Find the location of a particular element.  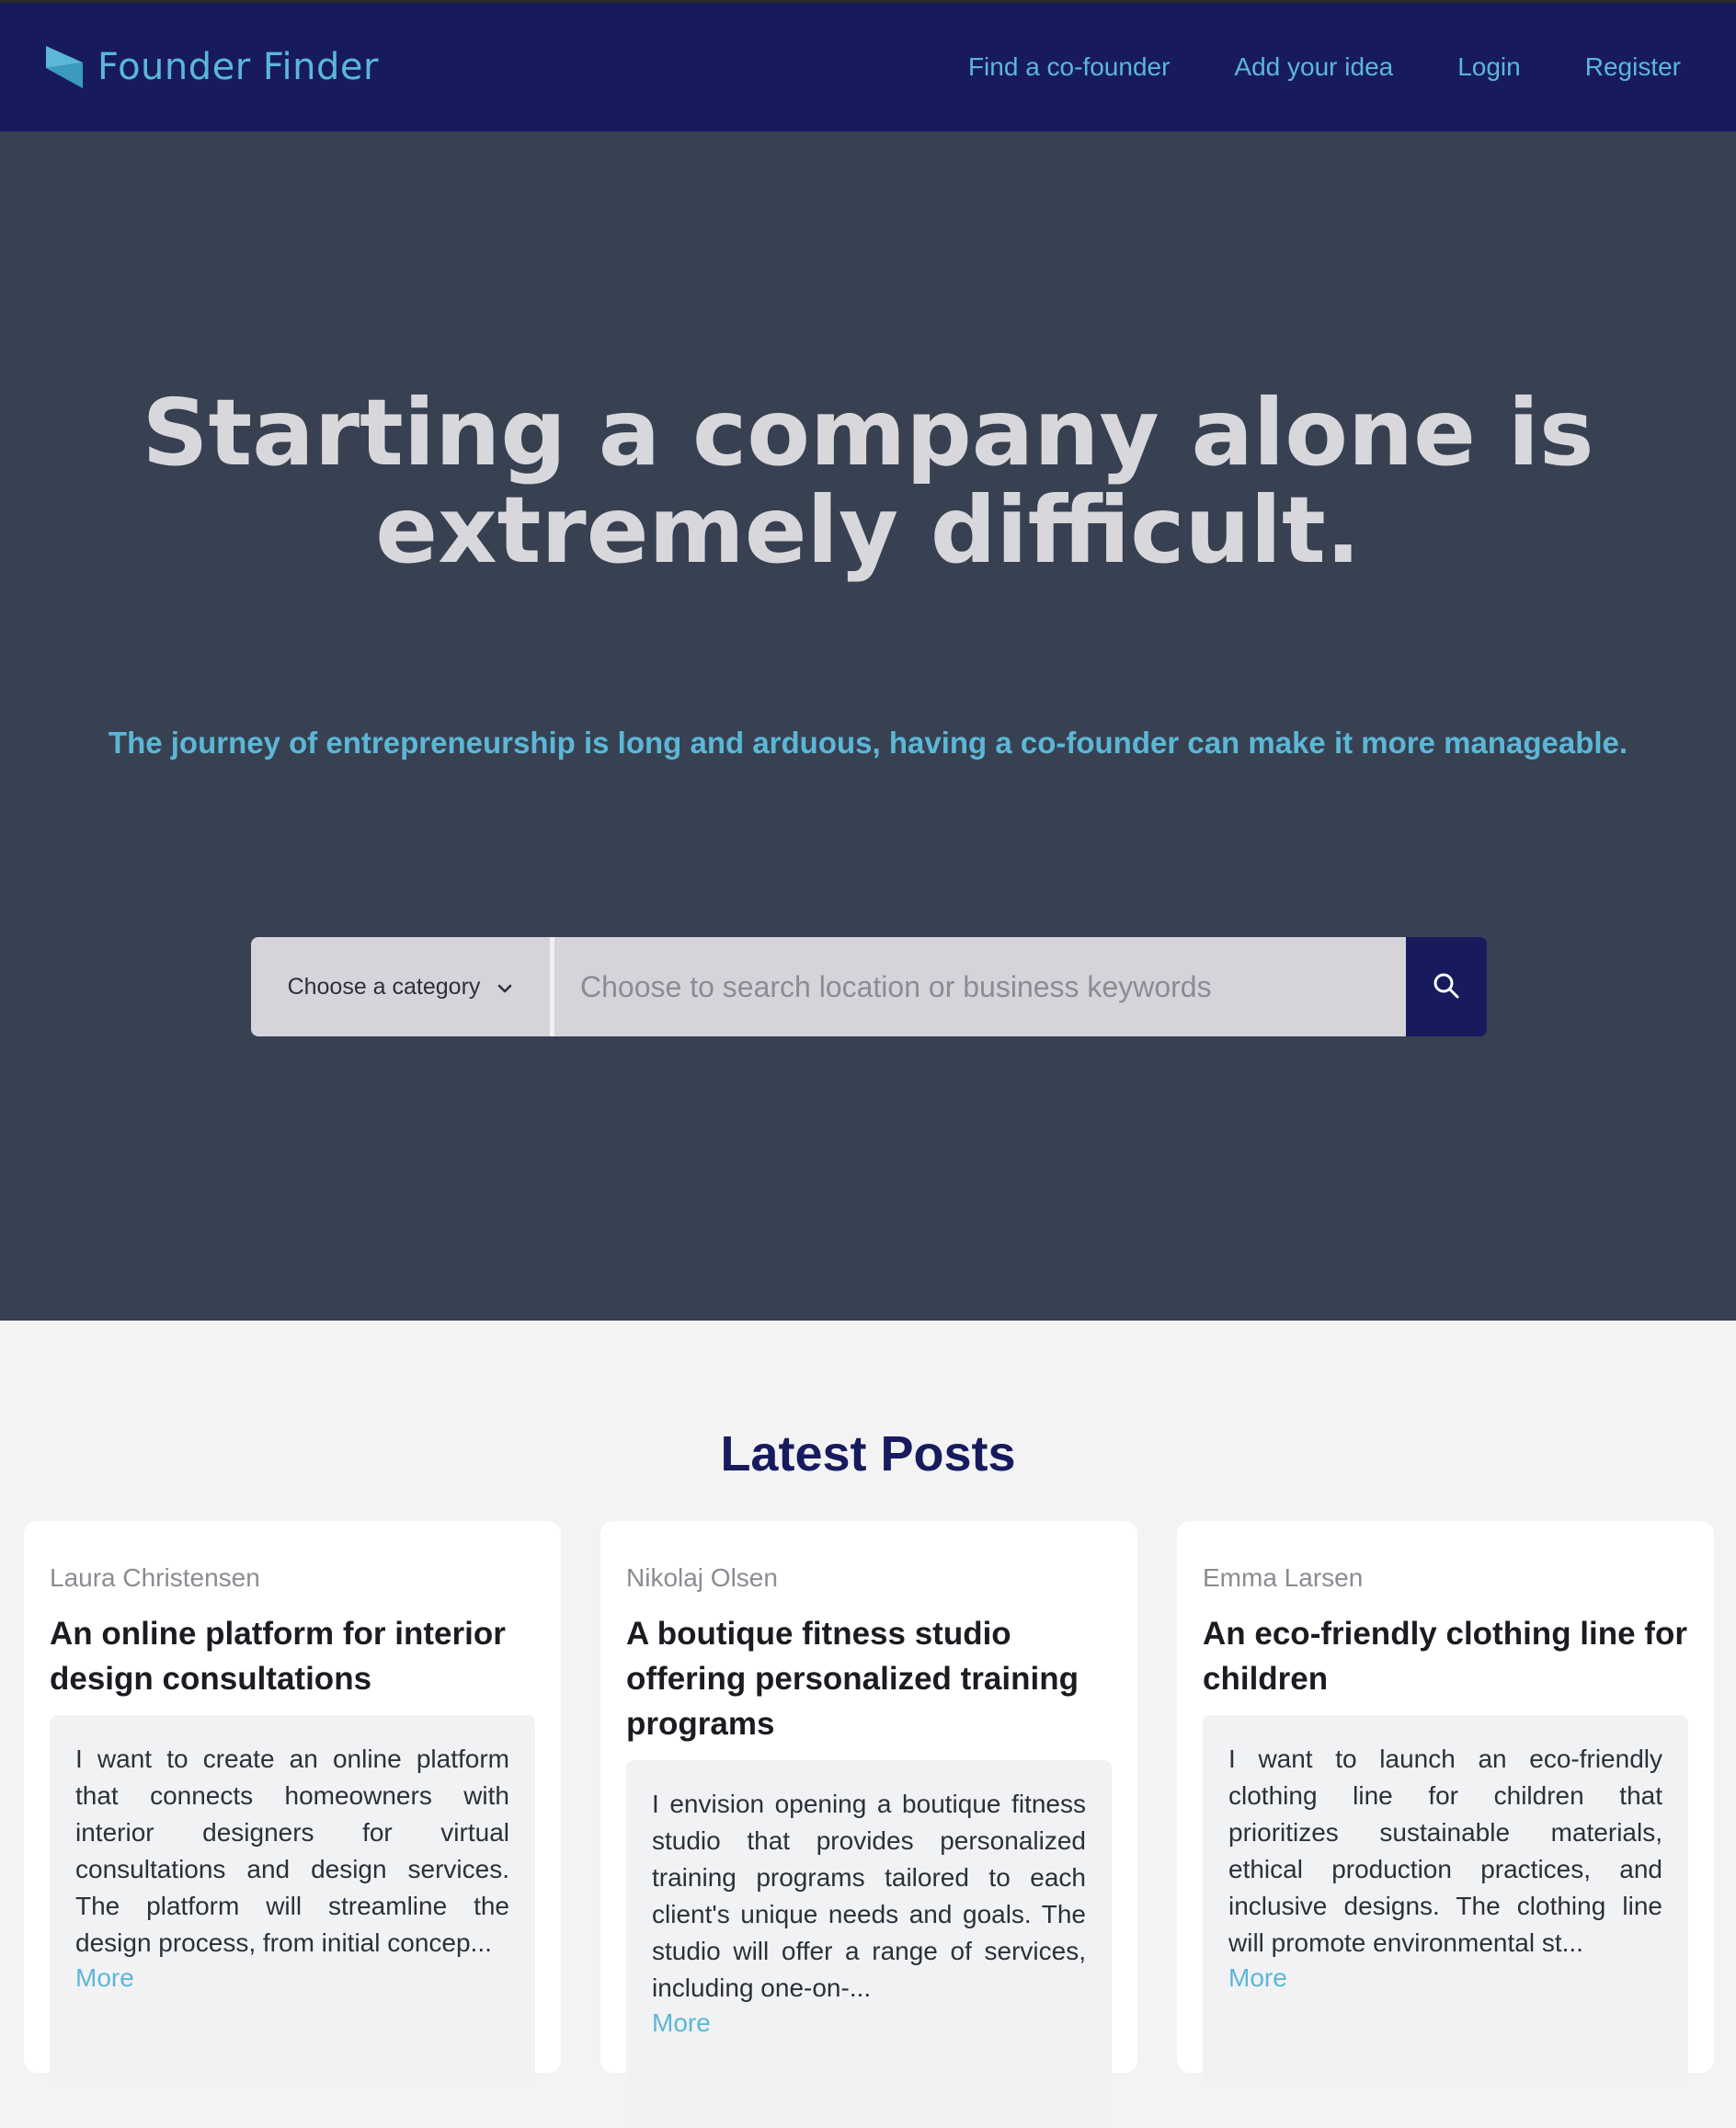

category-dropdown: Choose a category is located at coordinates (402, 986).